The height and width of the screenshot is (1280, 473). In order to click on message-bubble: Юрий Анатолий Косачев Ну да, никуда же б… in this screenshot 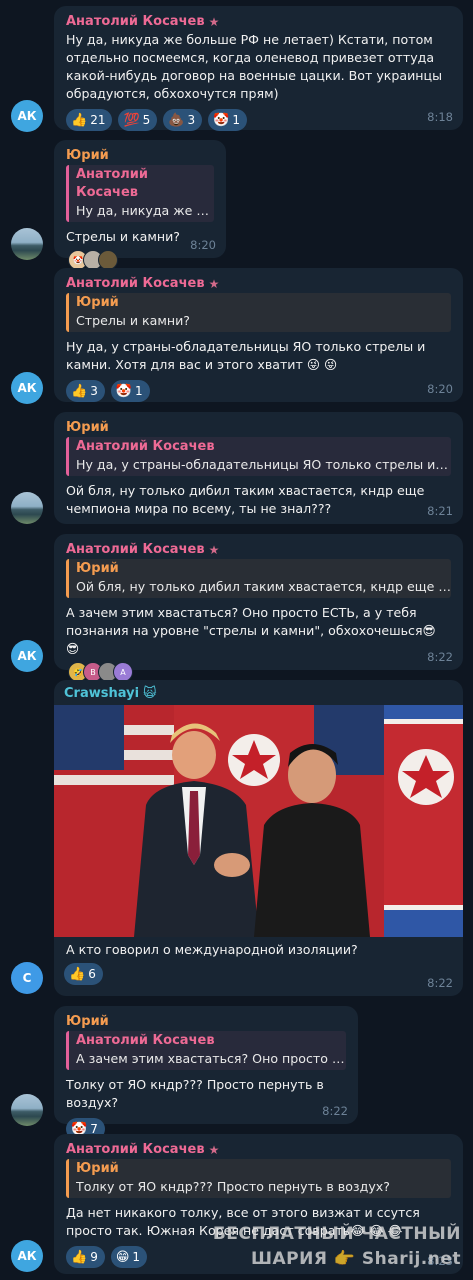, I will do `click(140, 205)`.